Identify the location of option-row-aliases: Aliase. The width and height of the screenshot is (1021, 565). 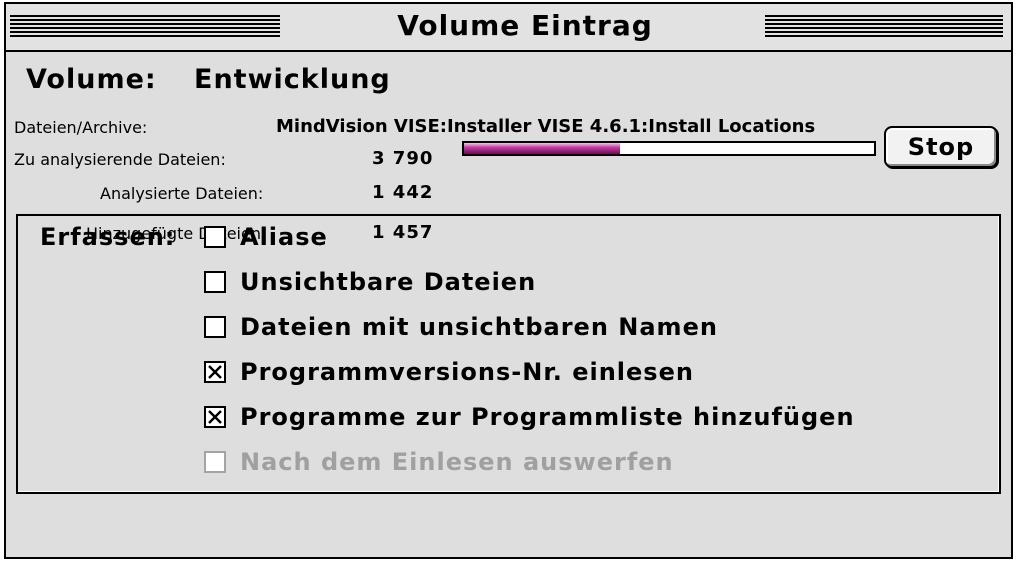
(266, 237).